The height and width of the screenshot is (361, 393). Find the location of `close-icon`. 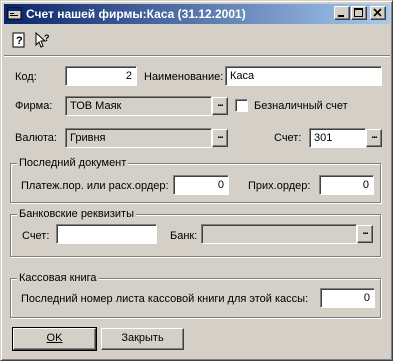

close-icon is located at coordinates (377, 12).